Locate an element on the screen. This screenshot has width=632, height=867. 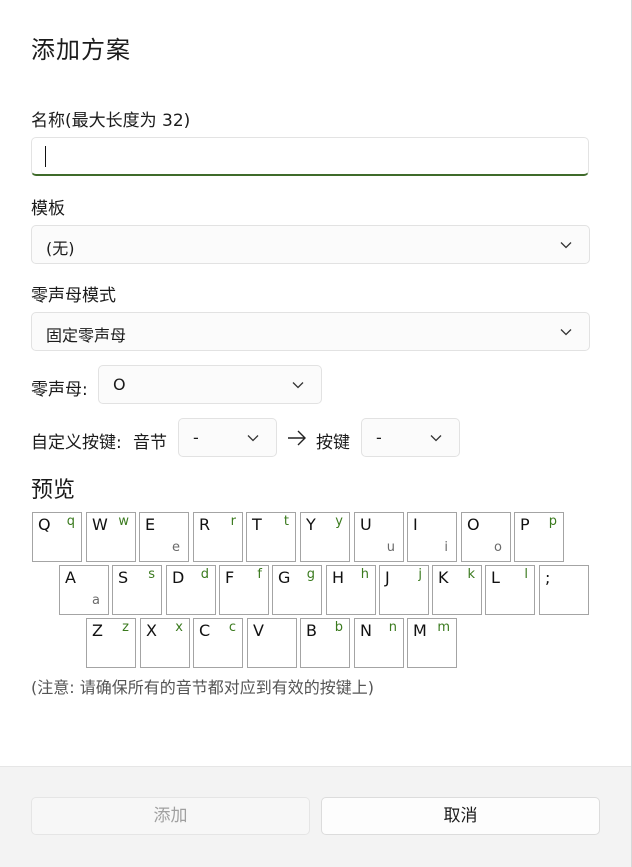
key-s: Ss is located at coordinates (137, 590).